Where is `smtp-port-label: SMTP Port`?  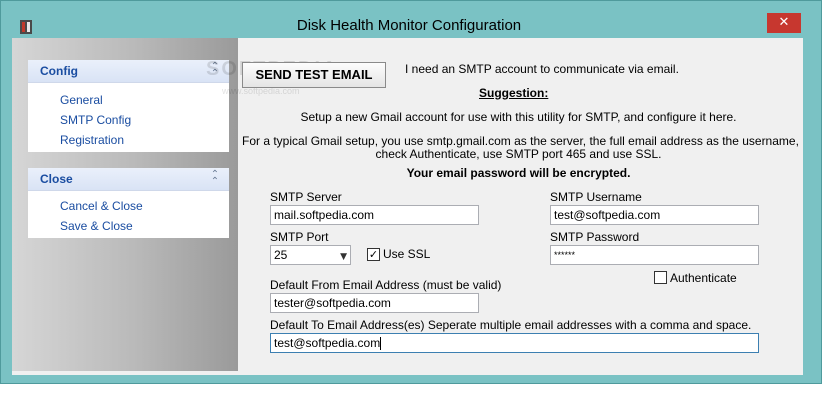
smtp-port-label: SMTP Port is located at coordinates (299, 237).